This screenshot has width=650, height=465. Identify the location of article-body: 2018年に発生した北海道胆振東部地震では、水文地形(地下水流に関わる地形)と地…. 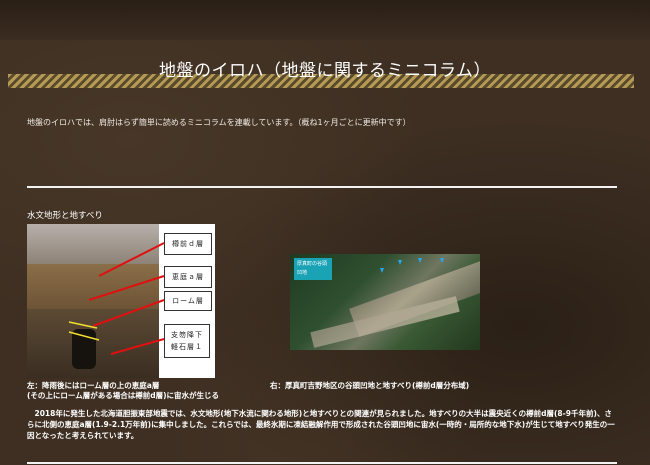
(321, 424).